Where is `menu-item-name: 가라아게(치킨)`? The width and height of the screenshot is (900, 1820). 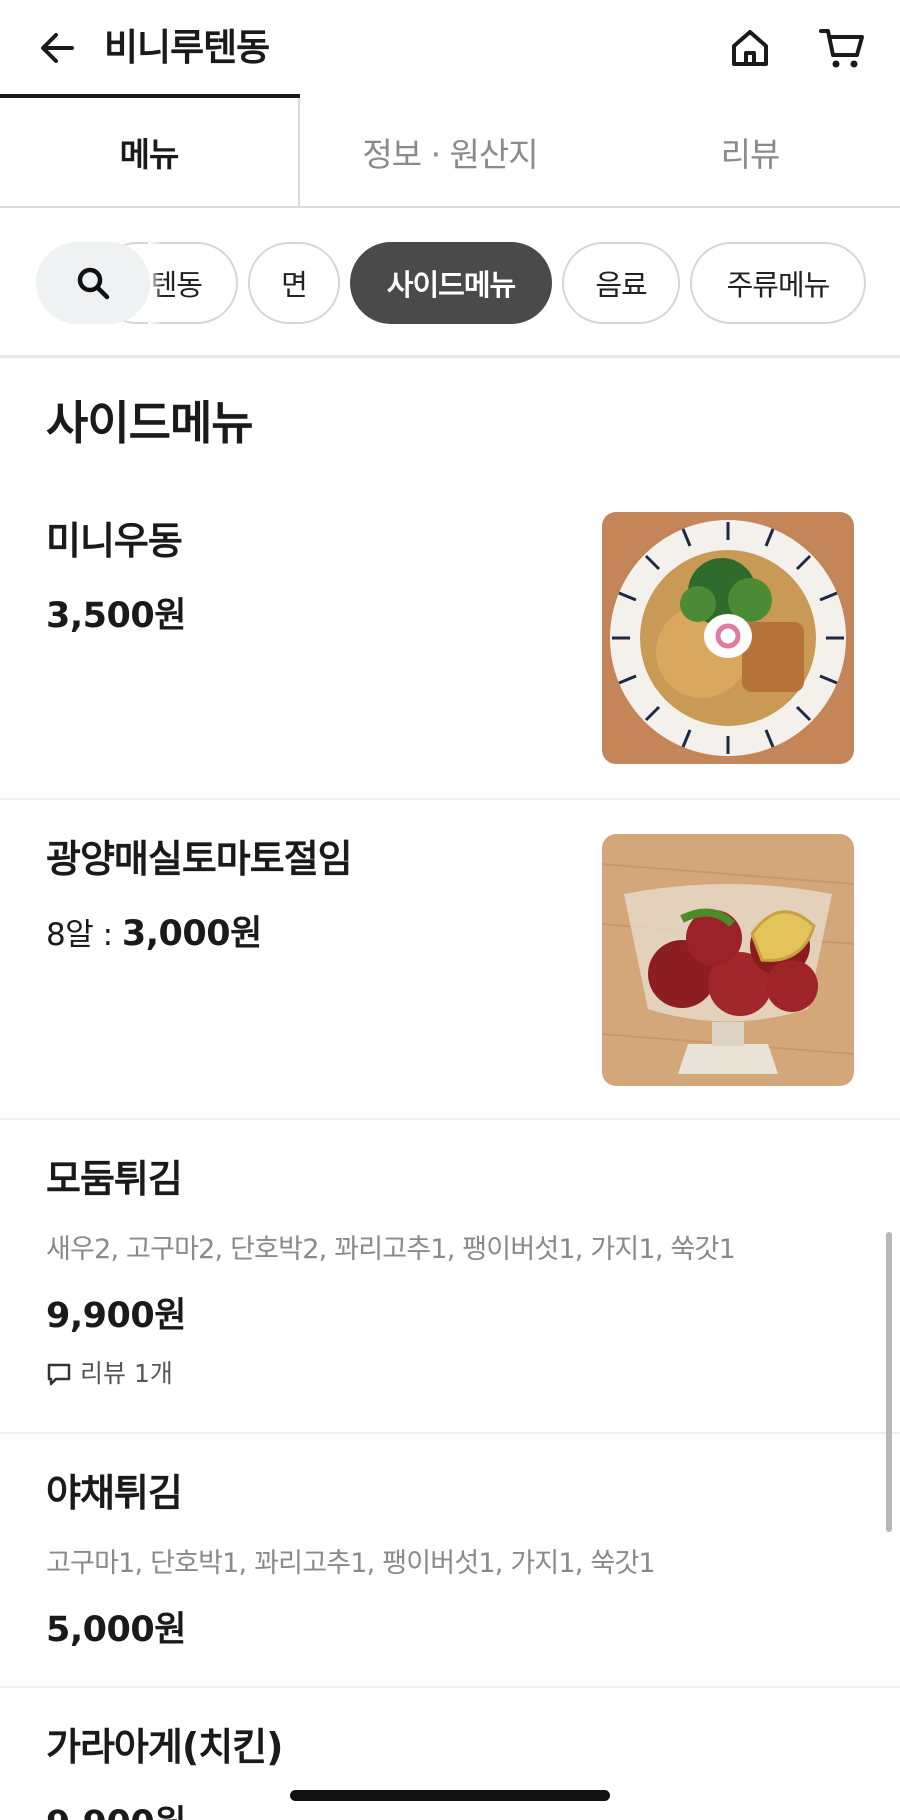 menu-item-name: 가라아게(치킨) is located at coordinates (164, 1747).